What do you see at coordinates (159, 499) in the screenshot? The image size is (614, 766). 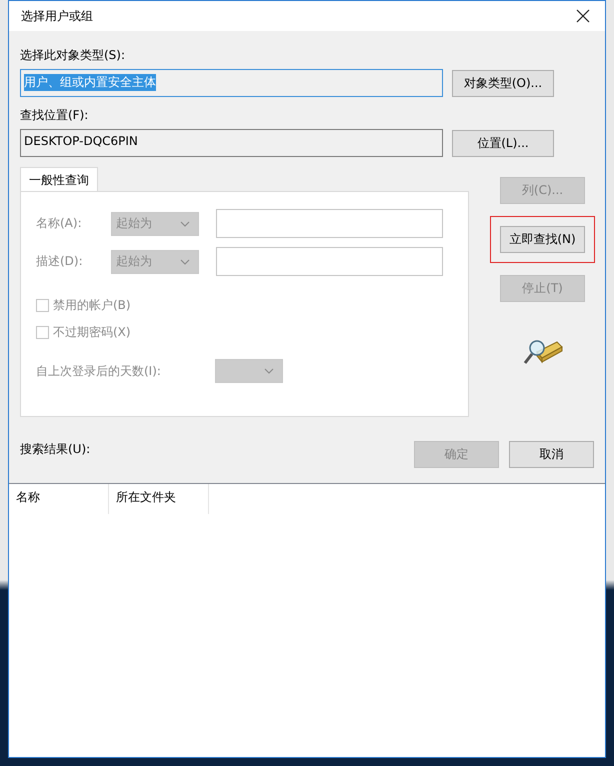 I see `column-header: 所在文件夹` at bounding box center [159, 499].